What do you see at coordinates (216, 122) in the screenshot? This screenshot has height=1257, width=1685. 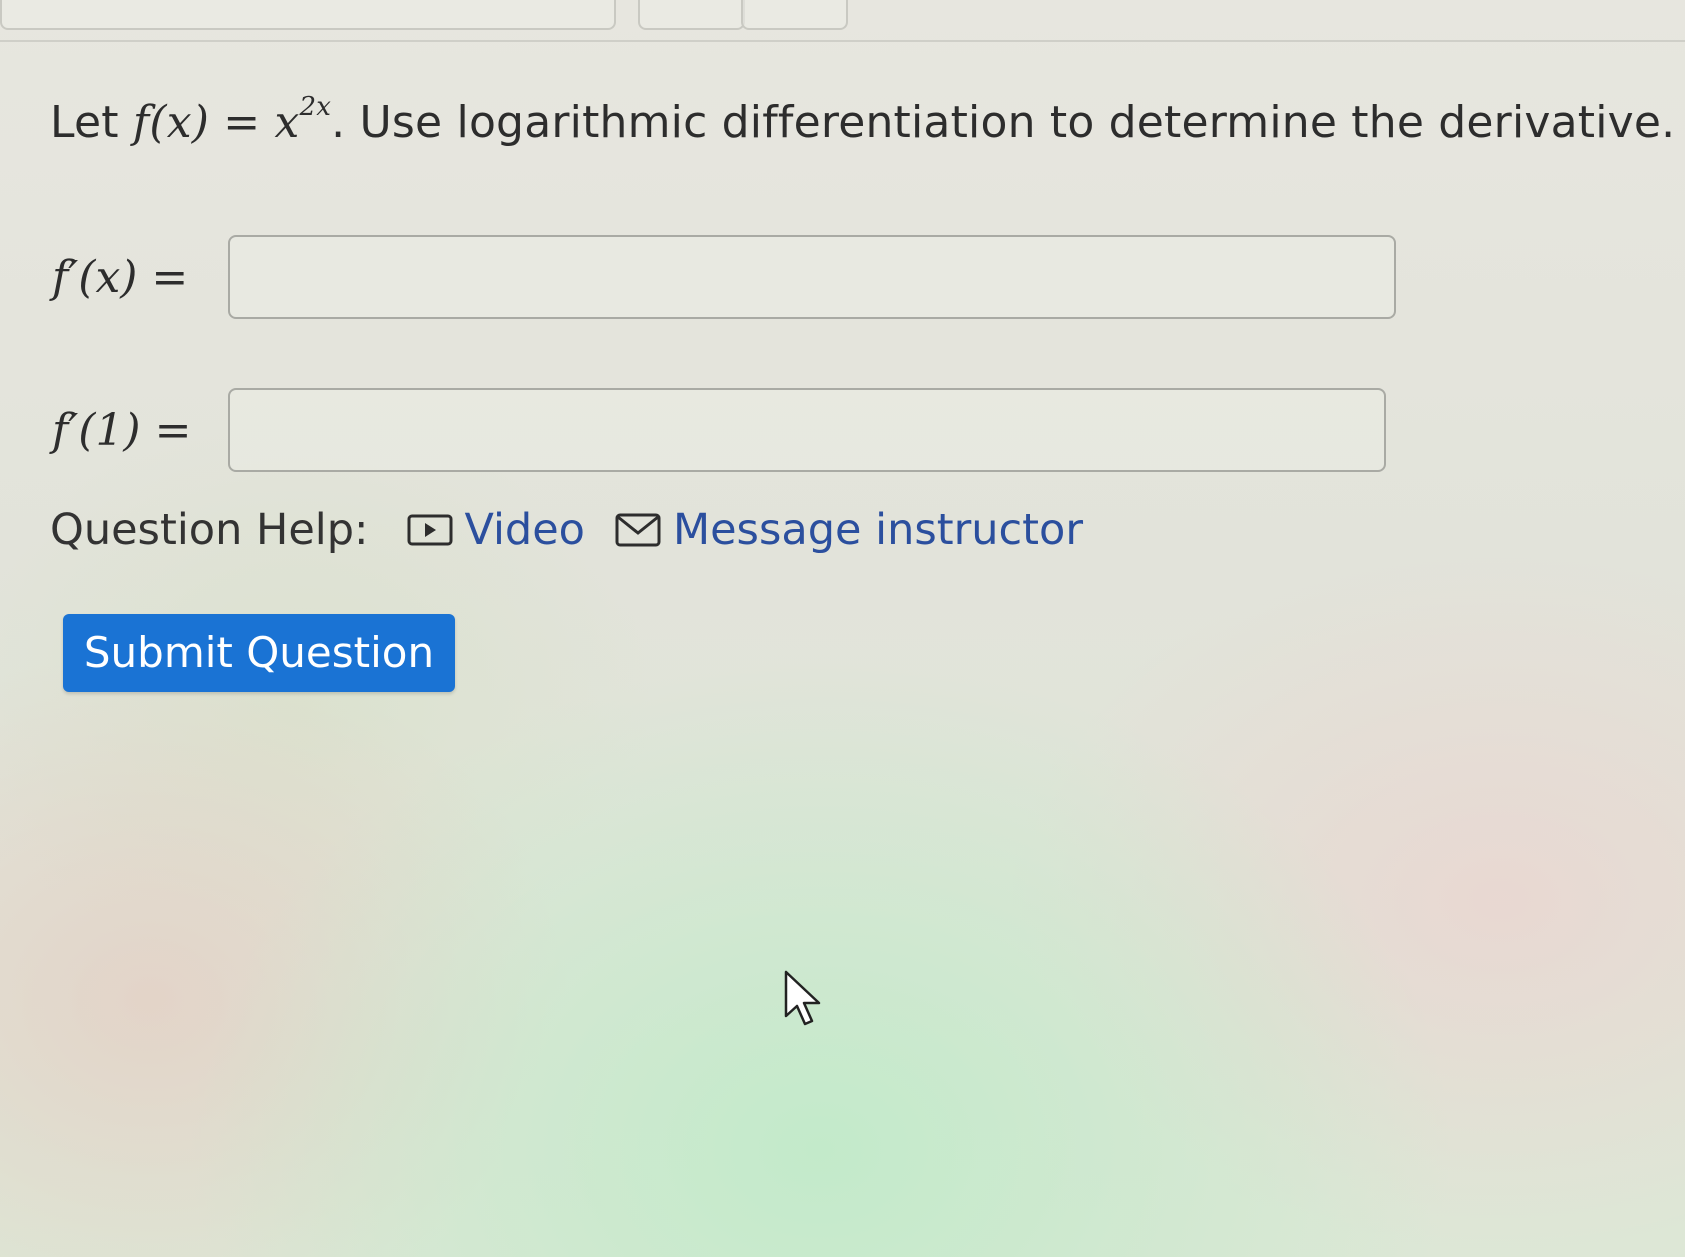 I see `function-lhs: f(x) = x` at bounding box center [216, 122].